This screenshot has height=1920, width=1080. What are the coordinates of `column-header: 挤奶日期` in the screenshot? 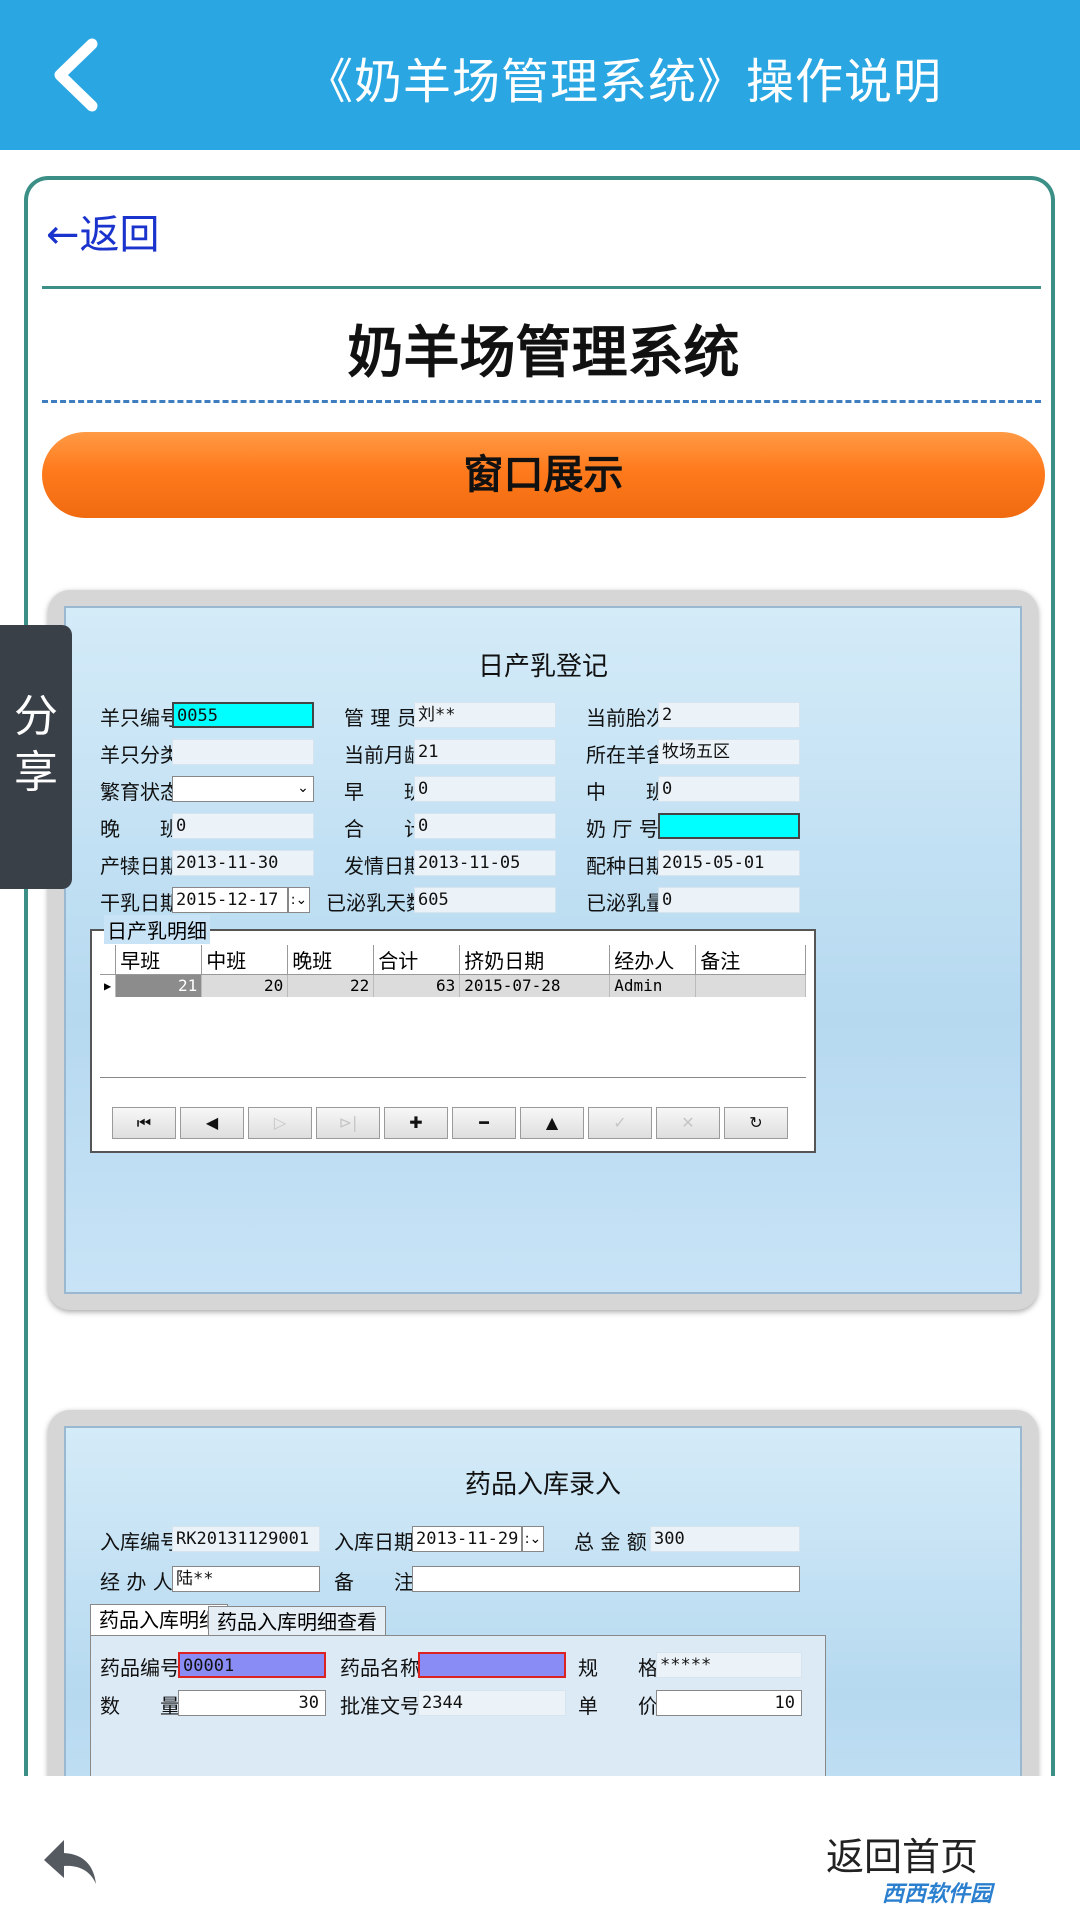 It's located at (535, 960).